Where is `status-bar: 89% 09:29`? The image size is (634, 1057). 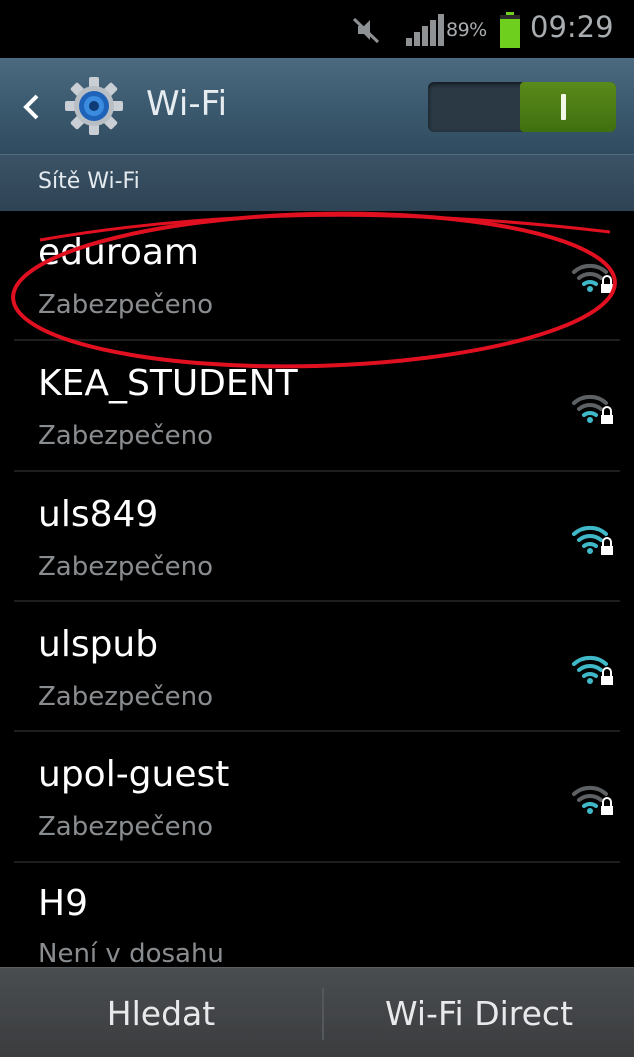 status-bar: 89% 09:29 is located at coordinates (317, 29).